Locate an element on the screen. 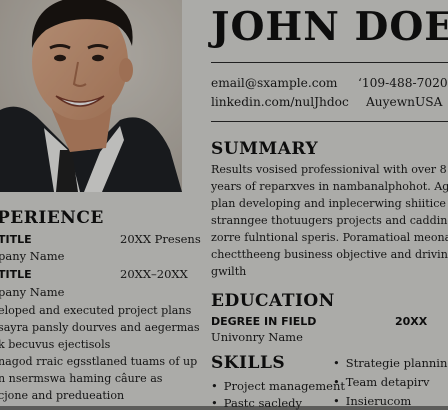  experience-line: n nsermswa haming câure as is located at coordinates (81, 378).